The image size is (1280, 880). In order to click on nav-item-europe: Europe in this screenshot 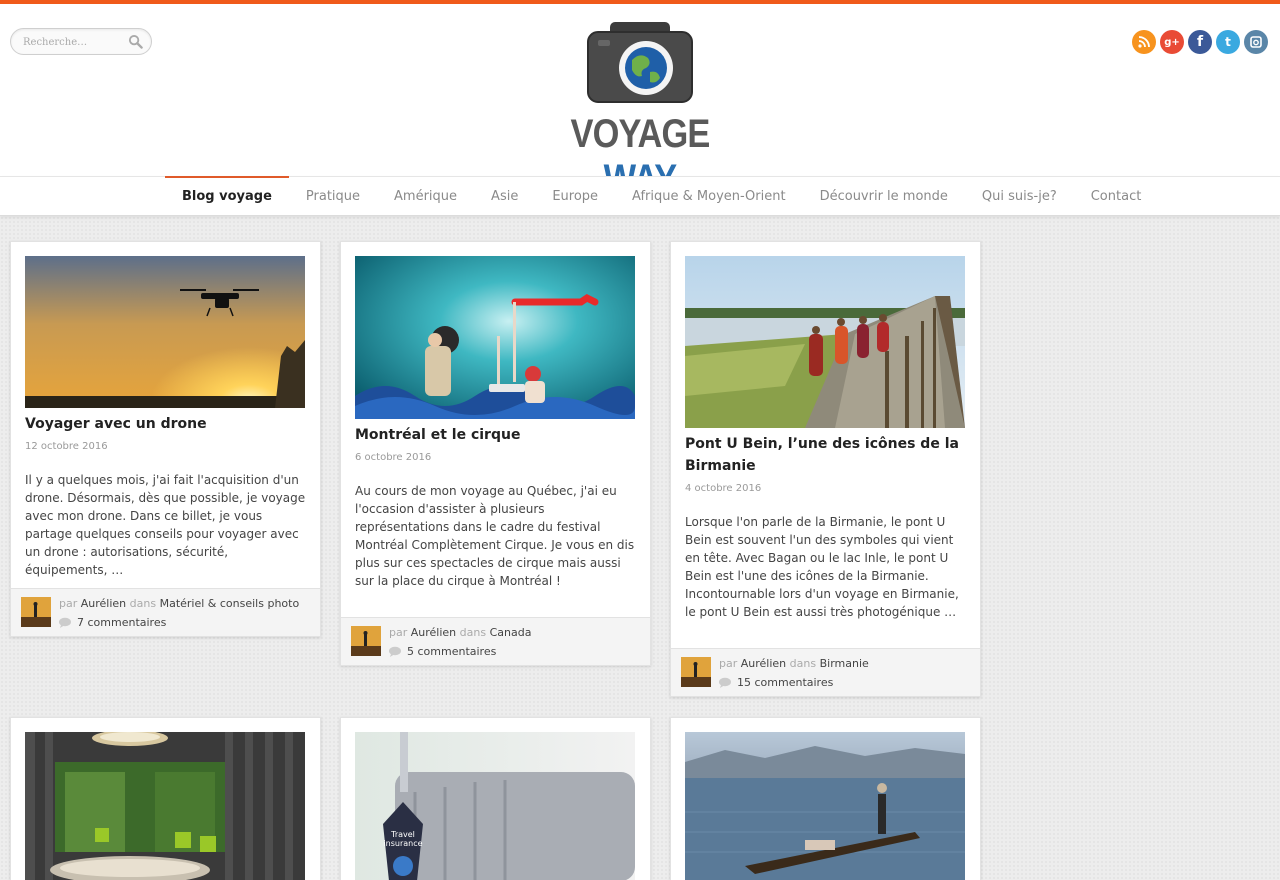, I will do `click(575, 197)`.